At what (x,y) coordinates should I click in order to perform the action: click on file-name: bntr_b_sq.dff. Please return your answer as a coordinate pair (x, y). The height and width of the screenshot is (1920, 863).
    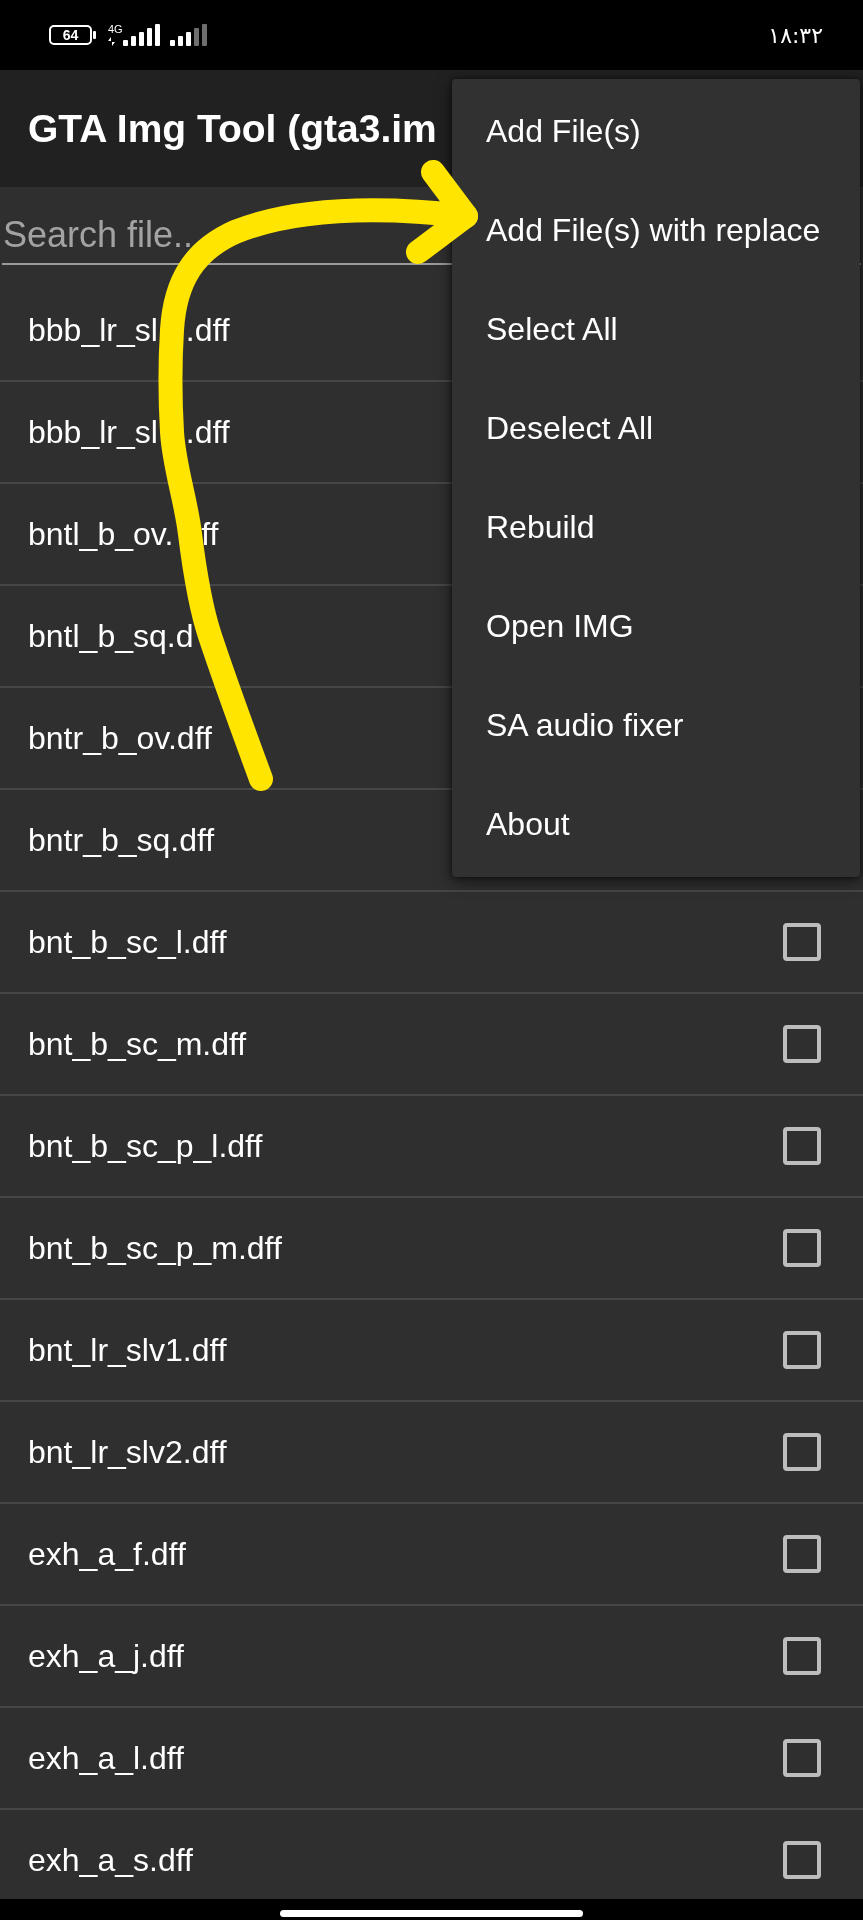
    Looking at the image, I should click on (121, 840).